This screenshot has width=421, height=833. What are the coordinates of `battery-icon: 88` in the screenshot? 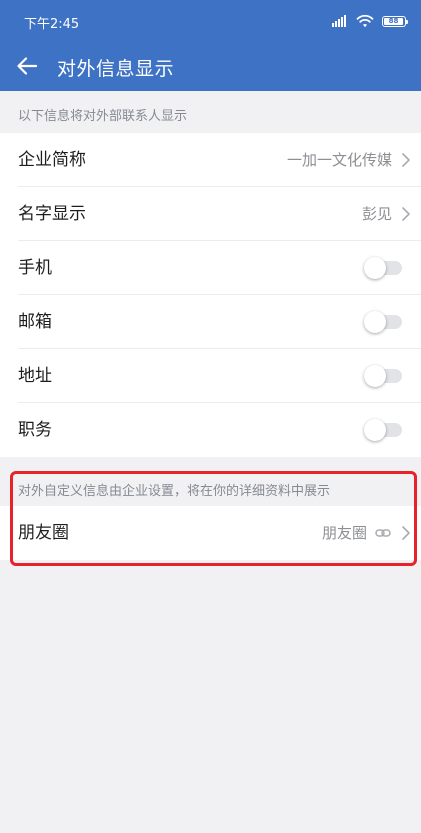 It's located at (395, 21).